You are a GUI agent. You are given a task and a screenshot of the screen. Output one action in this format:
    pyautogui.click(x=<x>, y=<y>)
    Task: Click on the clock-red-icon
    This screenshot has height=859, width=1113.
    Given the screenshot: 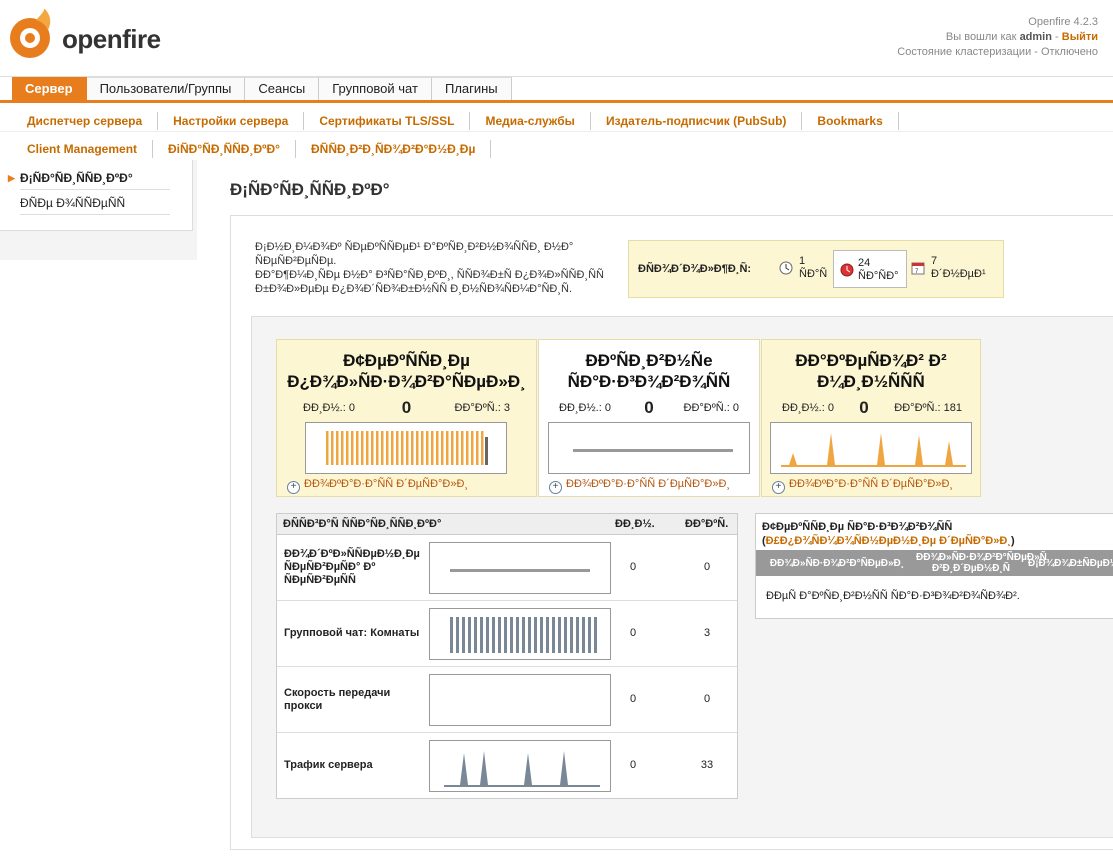 What is the action you would take?
    pyautogui.click(x=847, y=270)
    